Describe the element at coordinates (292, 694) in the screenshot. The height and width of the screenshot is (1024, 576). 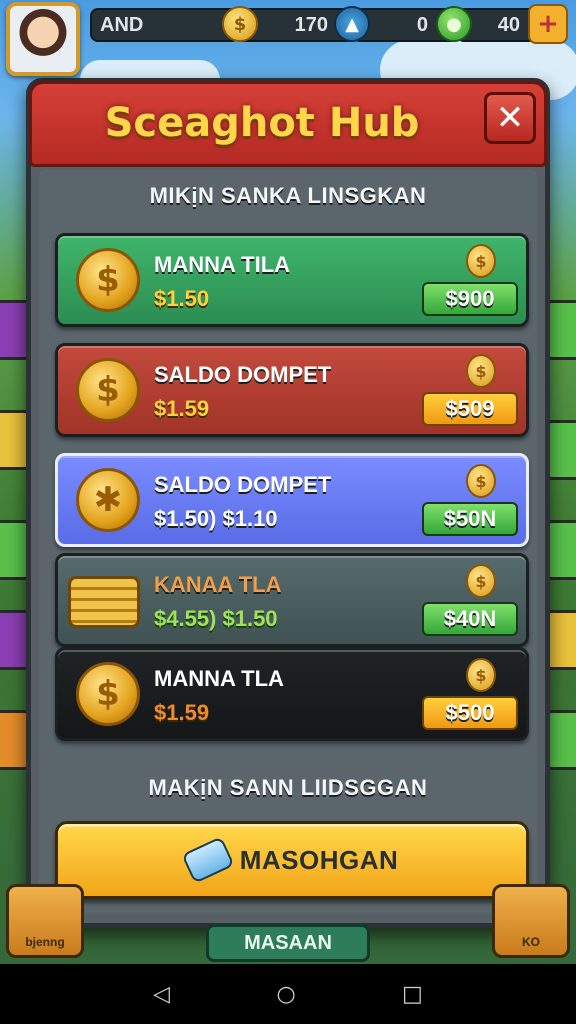
I see `offer-card: $ MANNA TLA $1.59 $ $500` at that location.